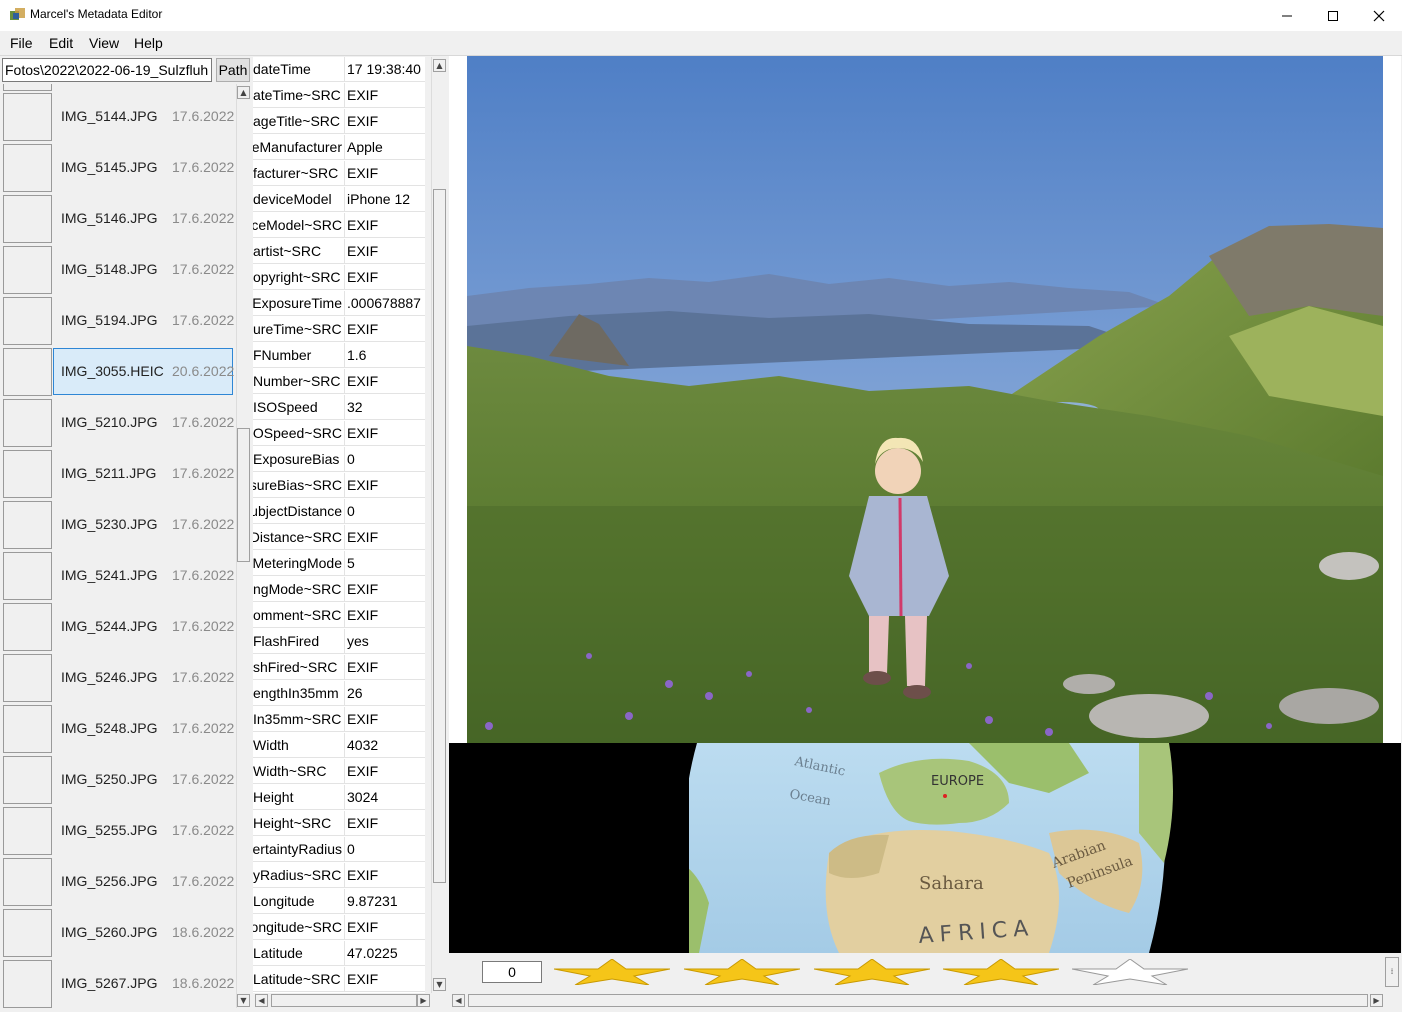 Image resolution: width=1402 pixels, height=1012 pixels. I want to click on table-row: artist~SRC EXIF, so click(339, 252).